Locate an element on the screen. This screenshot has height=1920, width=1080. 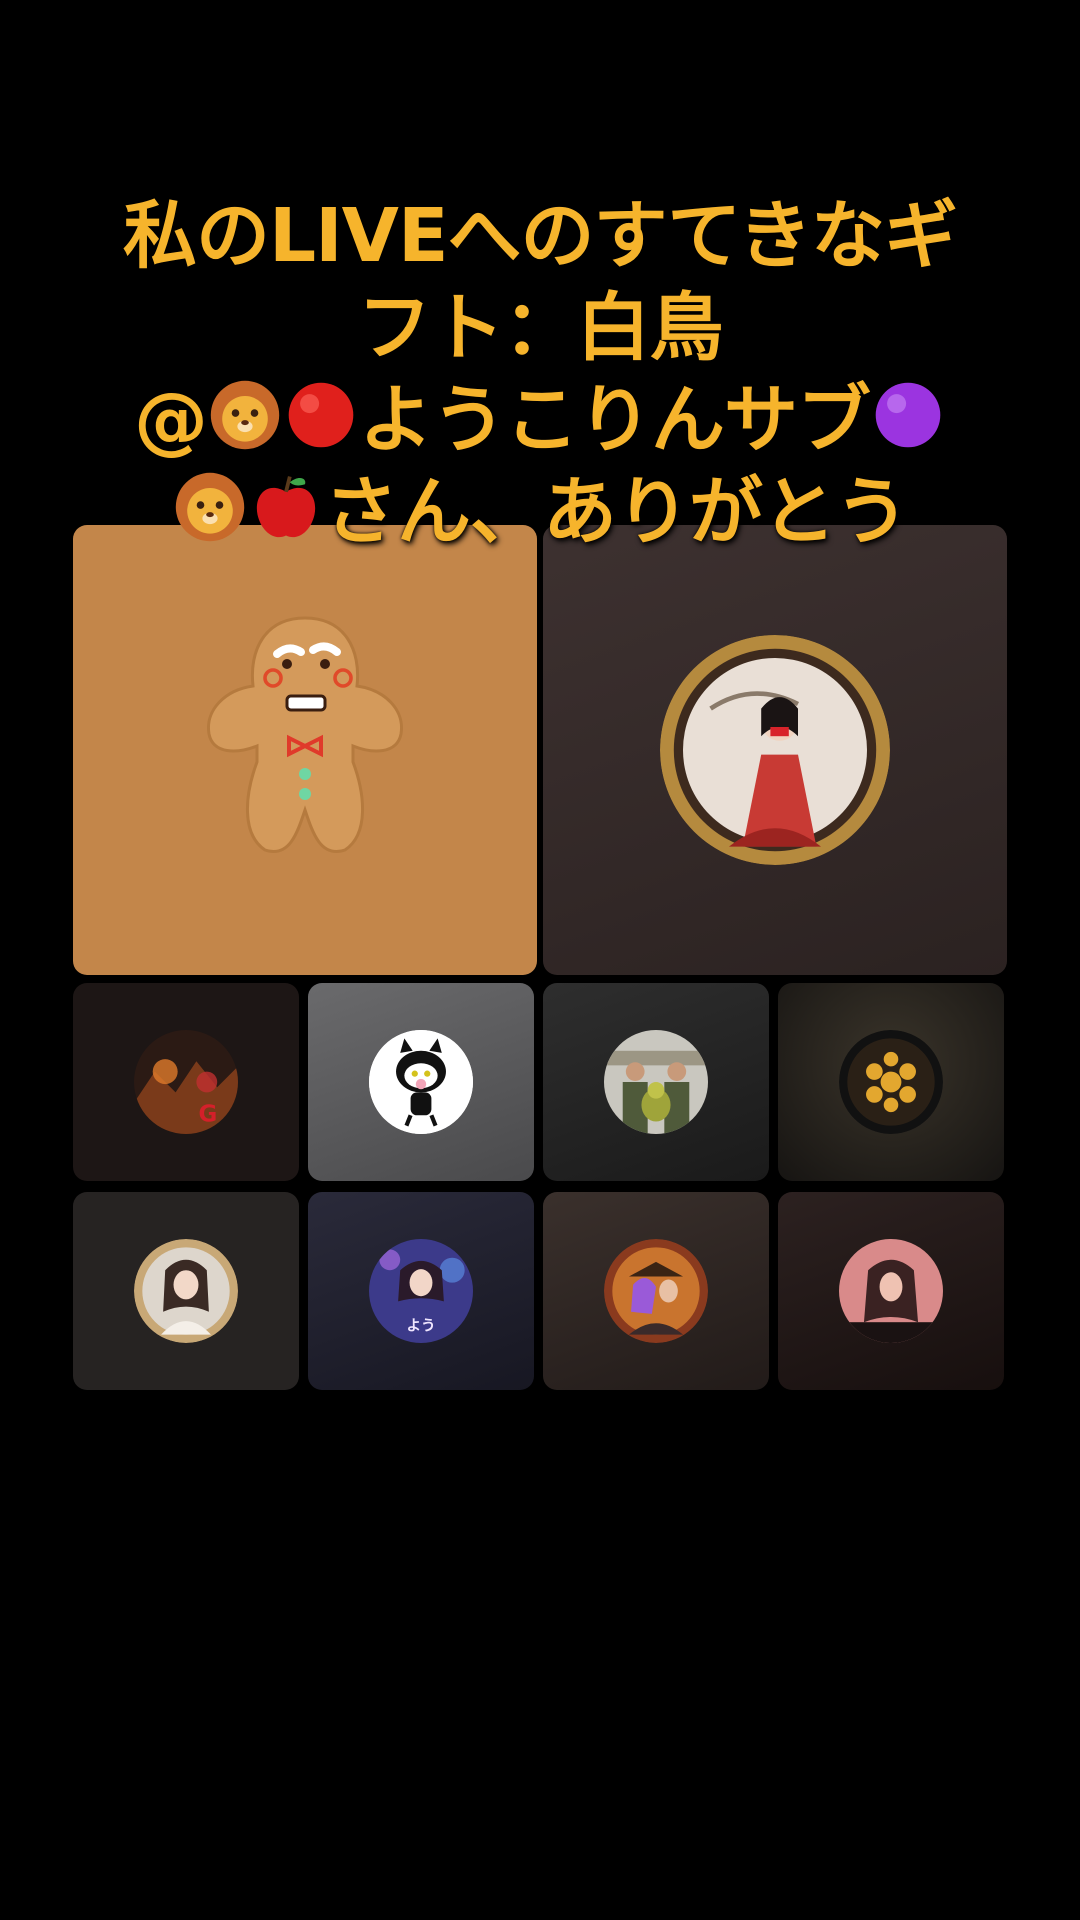
guest-tile-bride-portrait is located at coordinates (186, 1291).